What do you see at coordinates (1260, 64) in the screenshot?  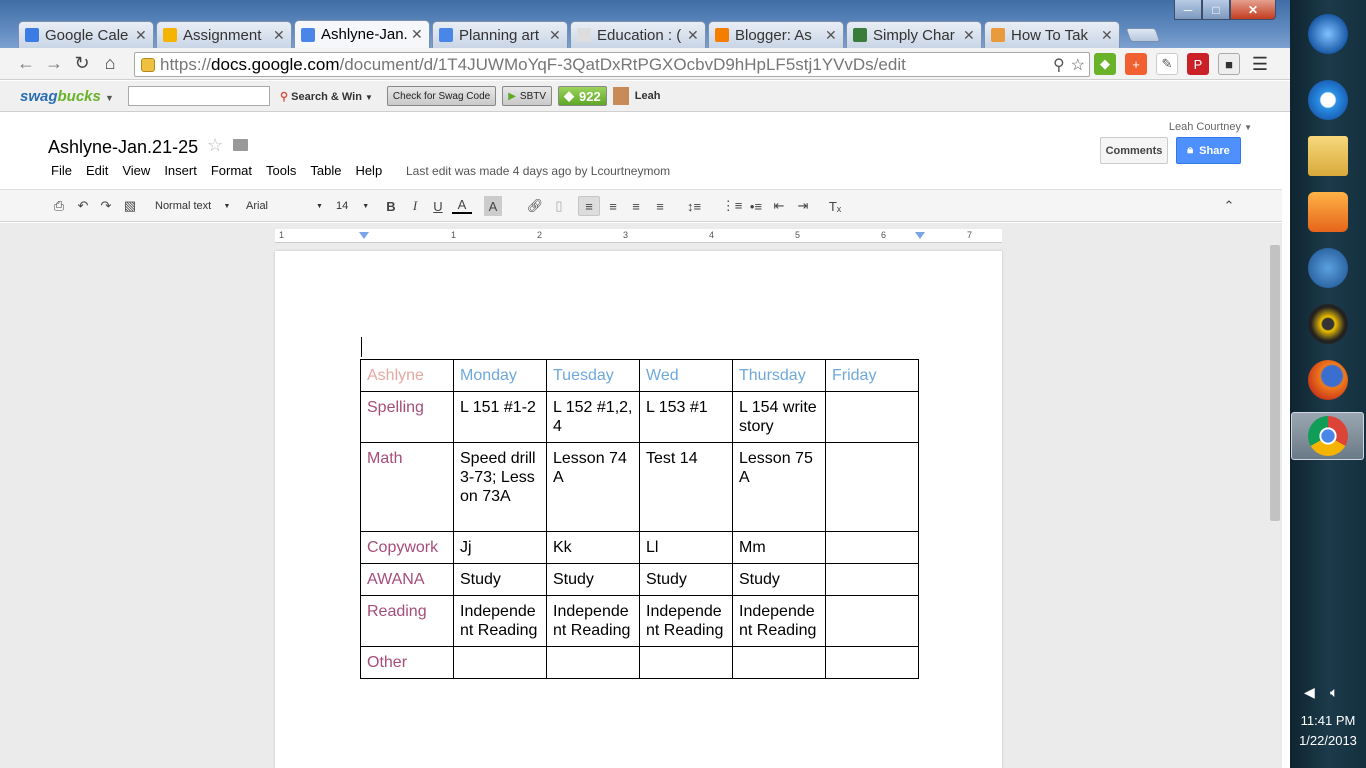 I see `menu-icon: ☰` at bounding box center [1260, 64].